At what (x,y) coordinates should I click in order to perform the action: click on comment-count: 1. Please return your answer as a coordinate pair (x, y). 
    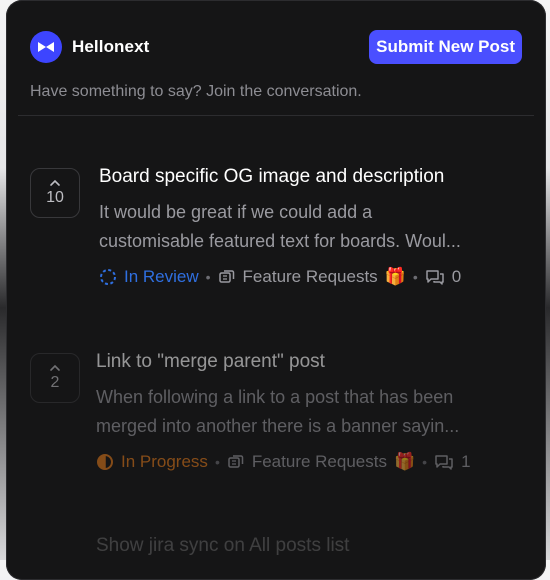
    Looking at the image, I should click on (466, 461).